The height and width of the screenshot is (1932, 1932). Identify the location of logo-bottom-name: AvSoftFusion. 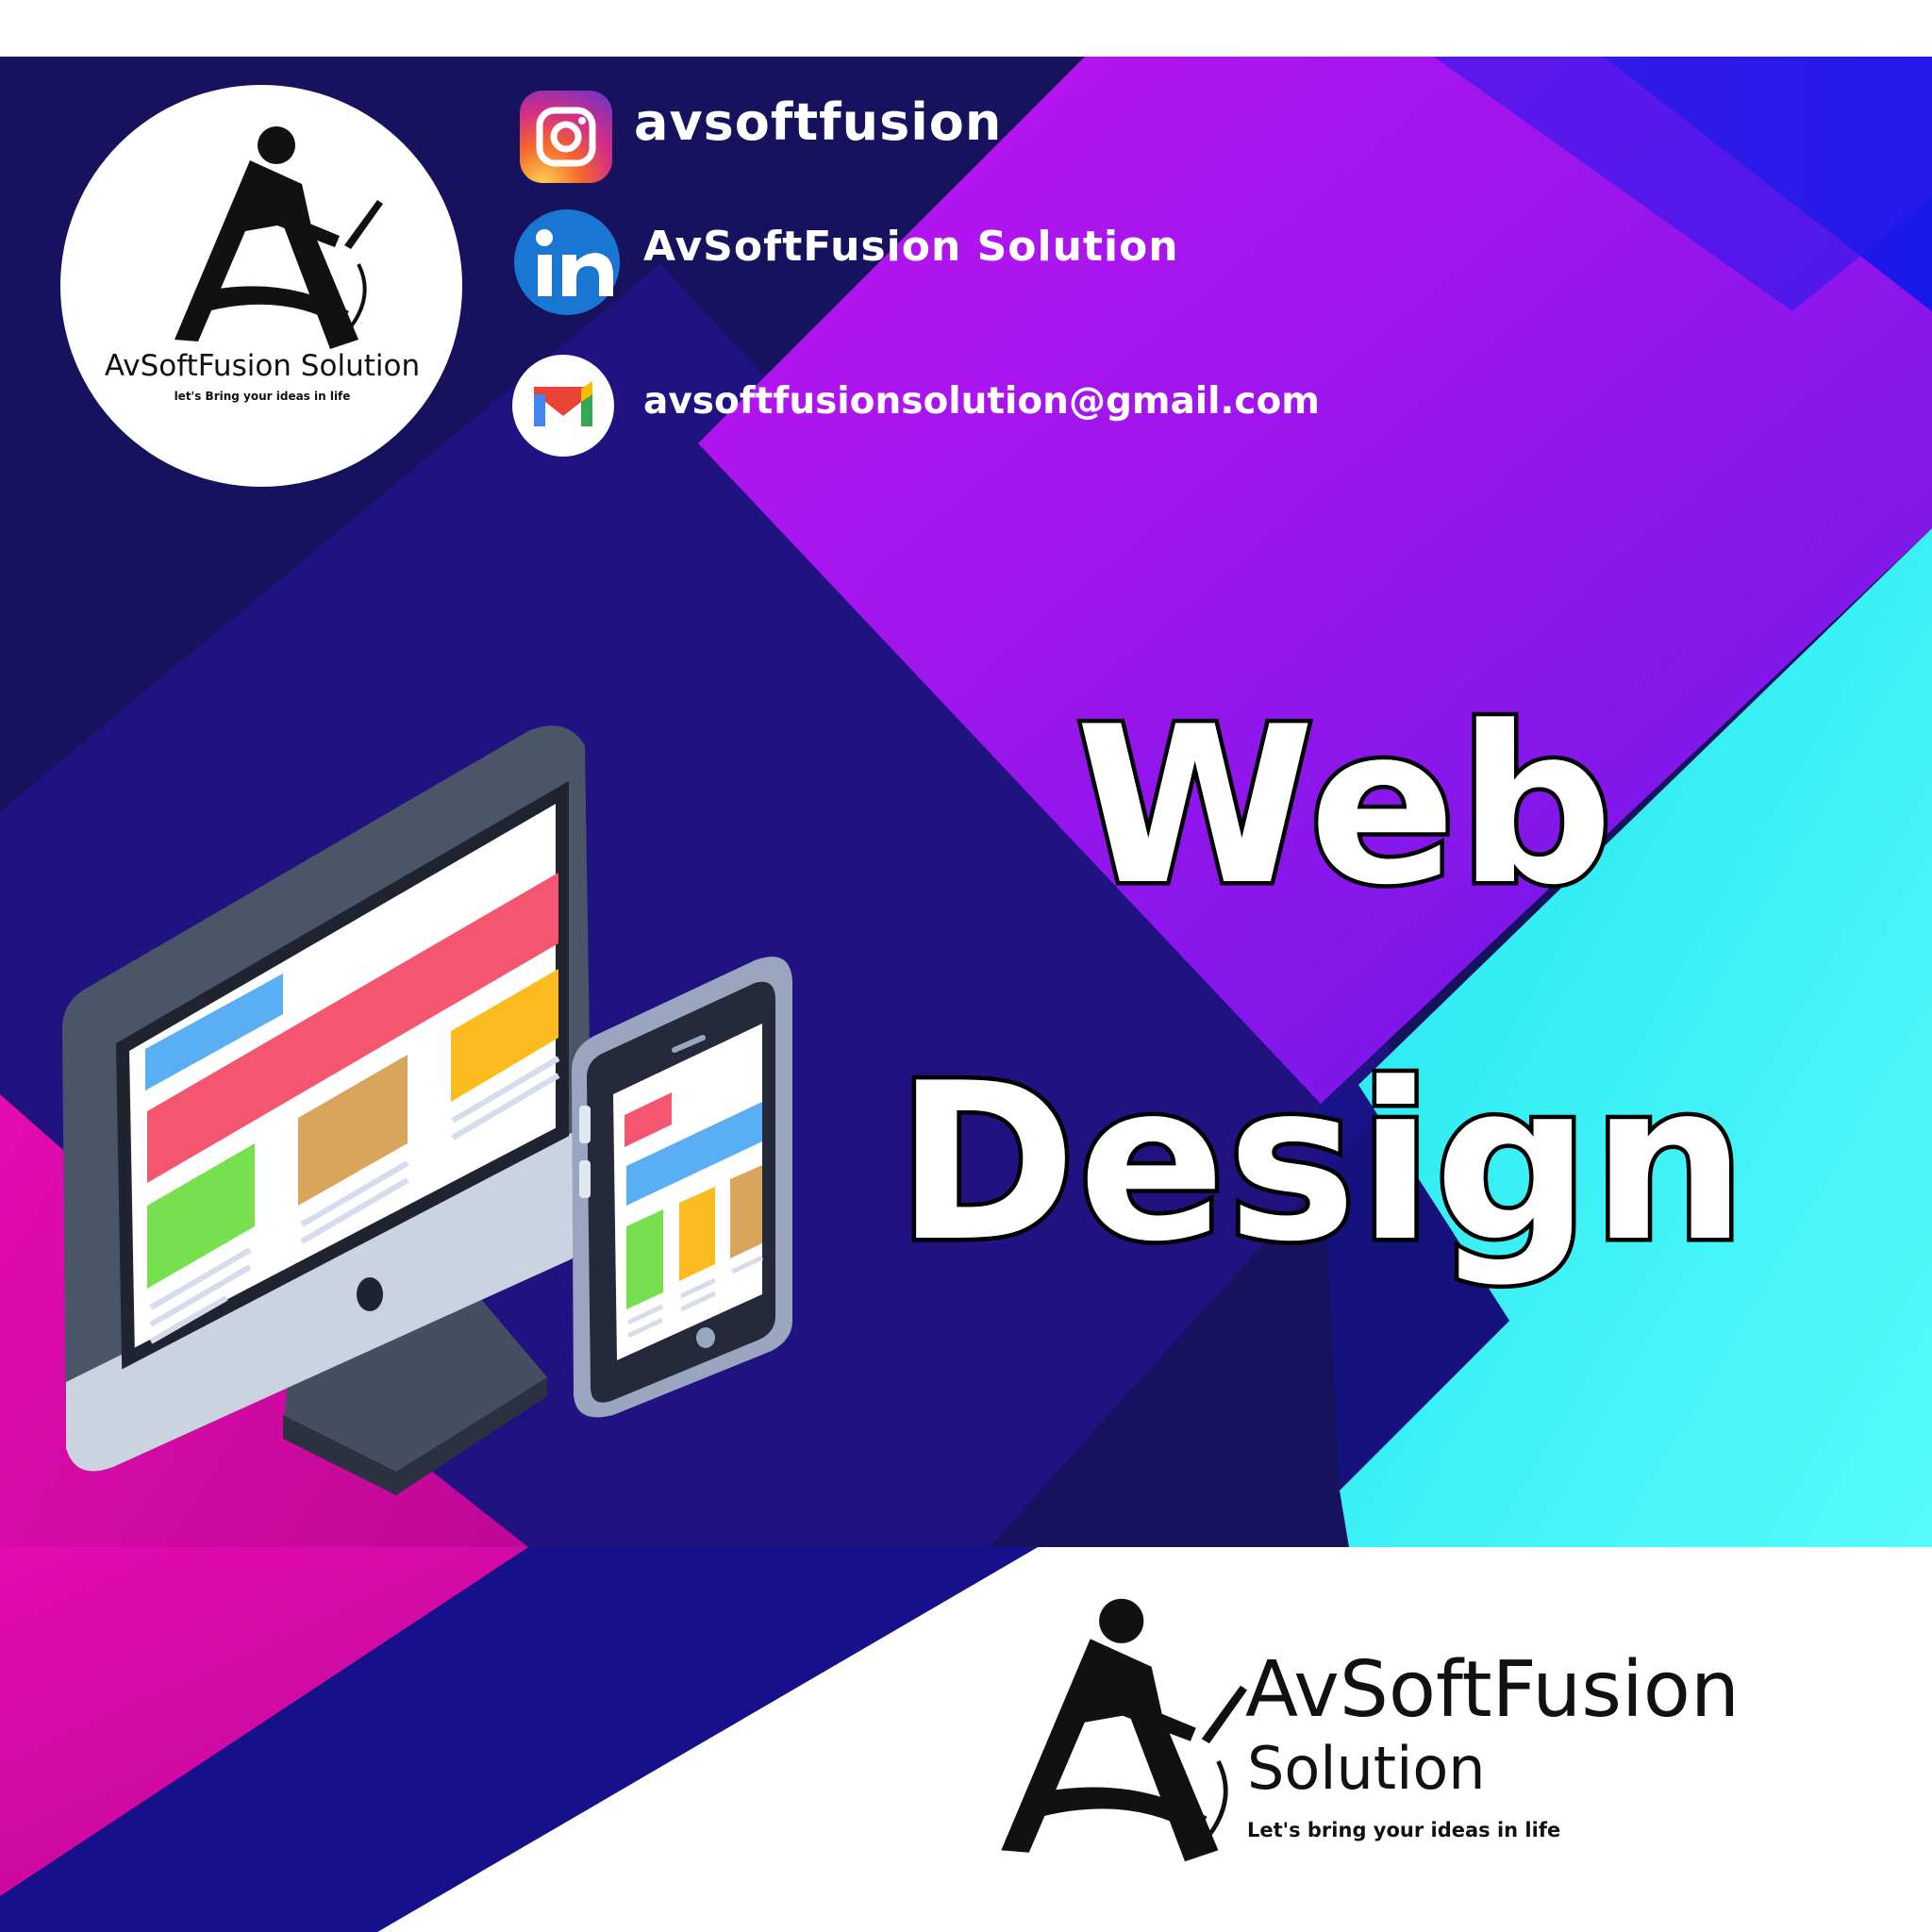
(1493, 1690).